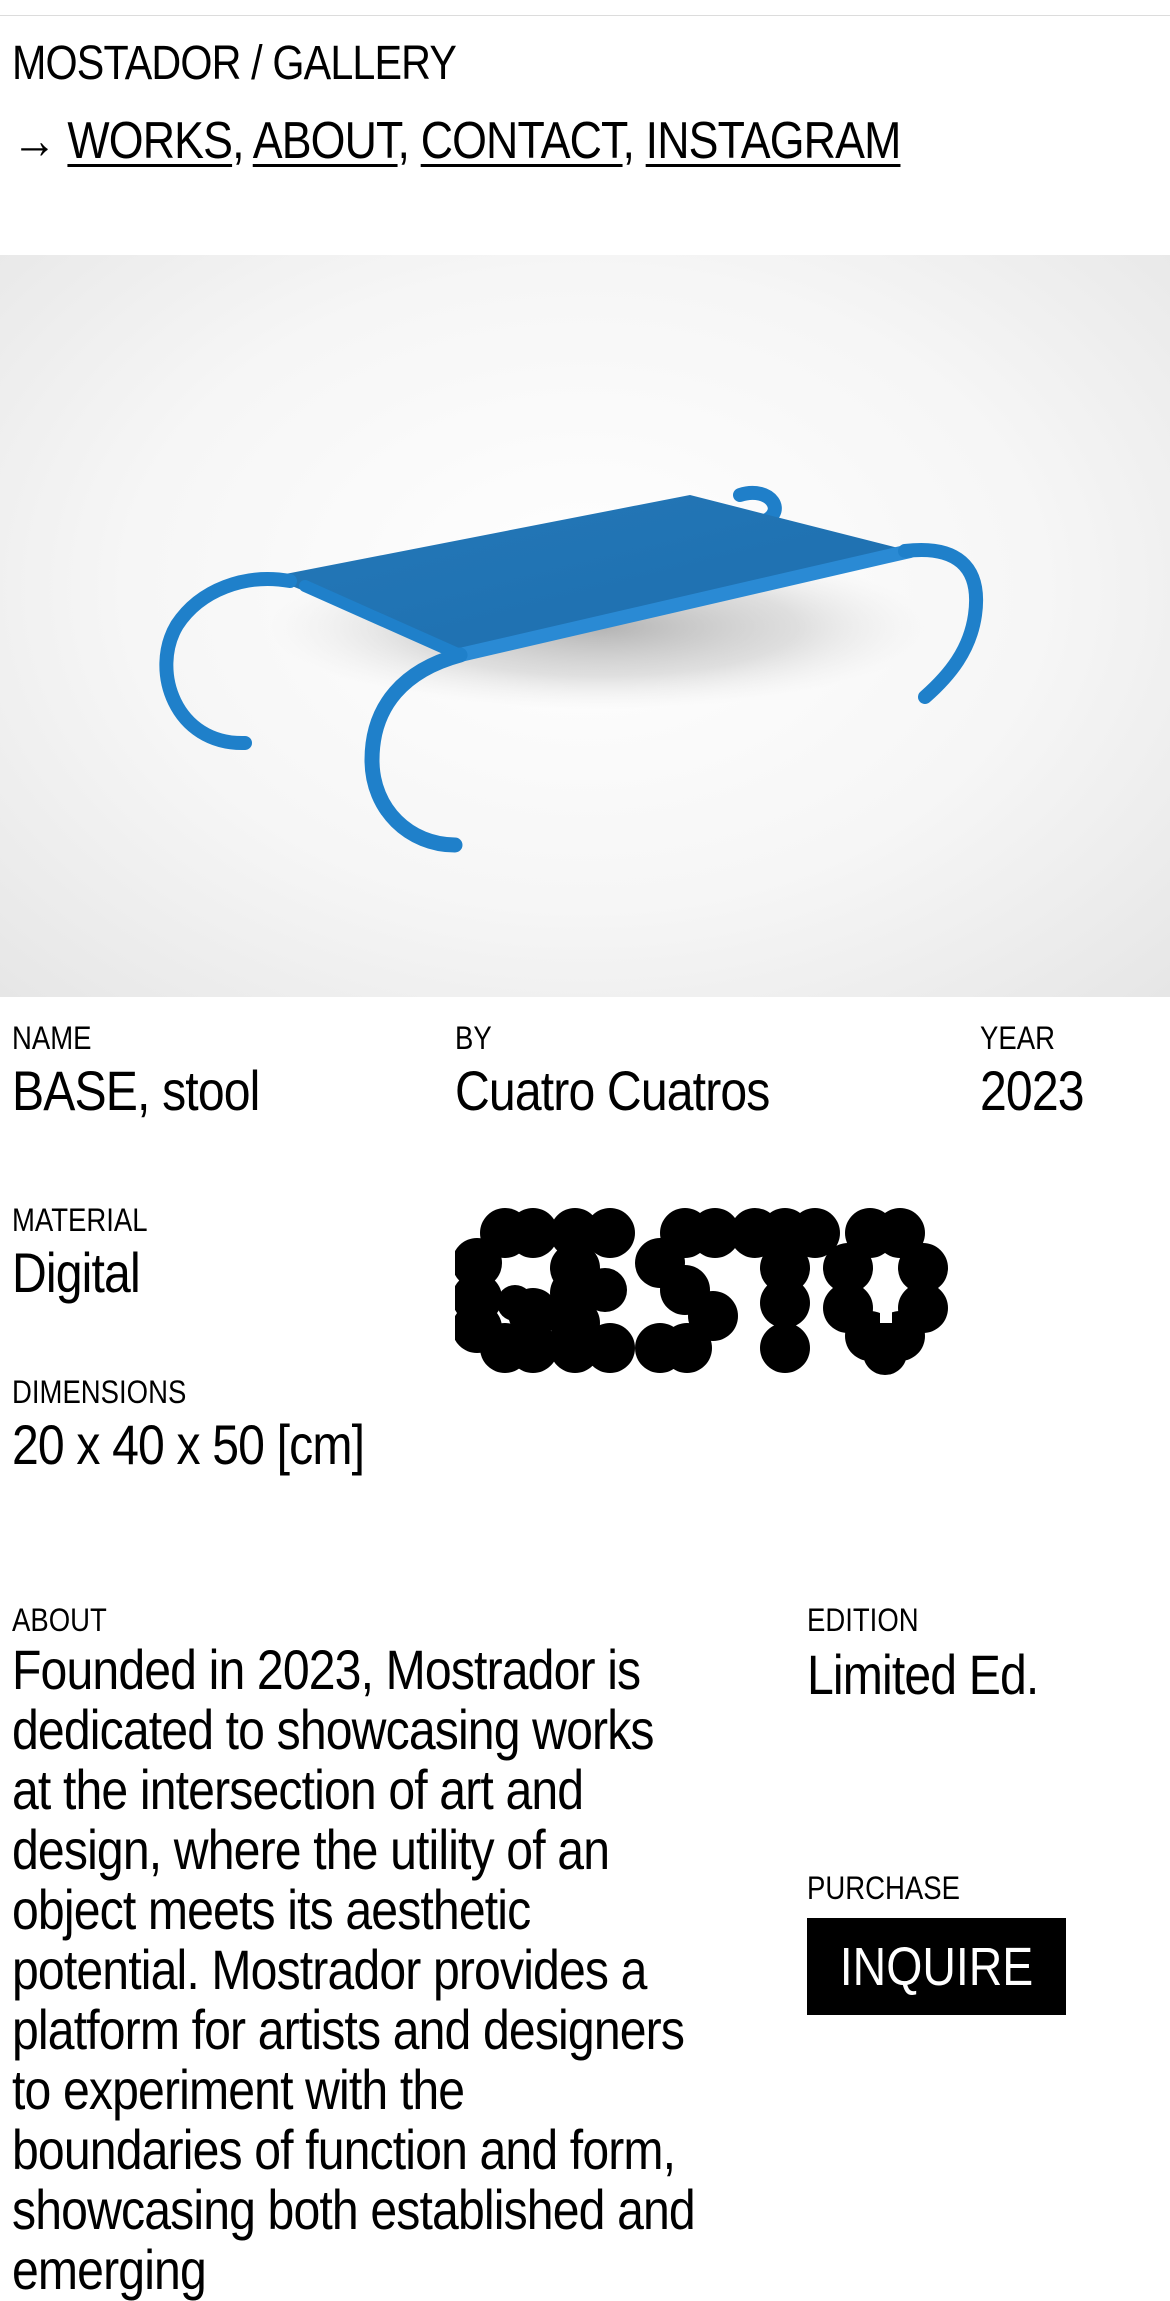 Image resolution: width=1170 pixels, height=2301 pixels. Describe the element at coordinates (612, 1090) in the screenshot. I see `by-value: Cuatro Cuatros` at that location.